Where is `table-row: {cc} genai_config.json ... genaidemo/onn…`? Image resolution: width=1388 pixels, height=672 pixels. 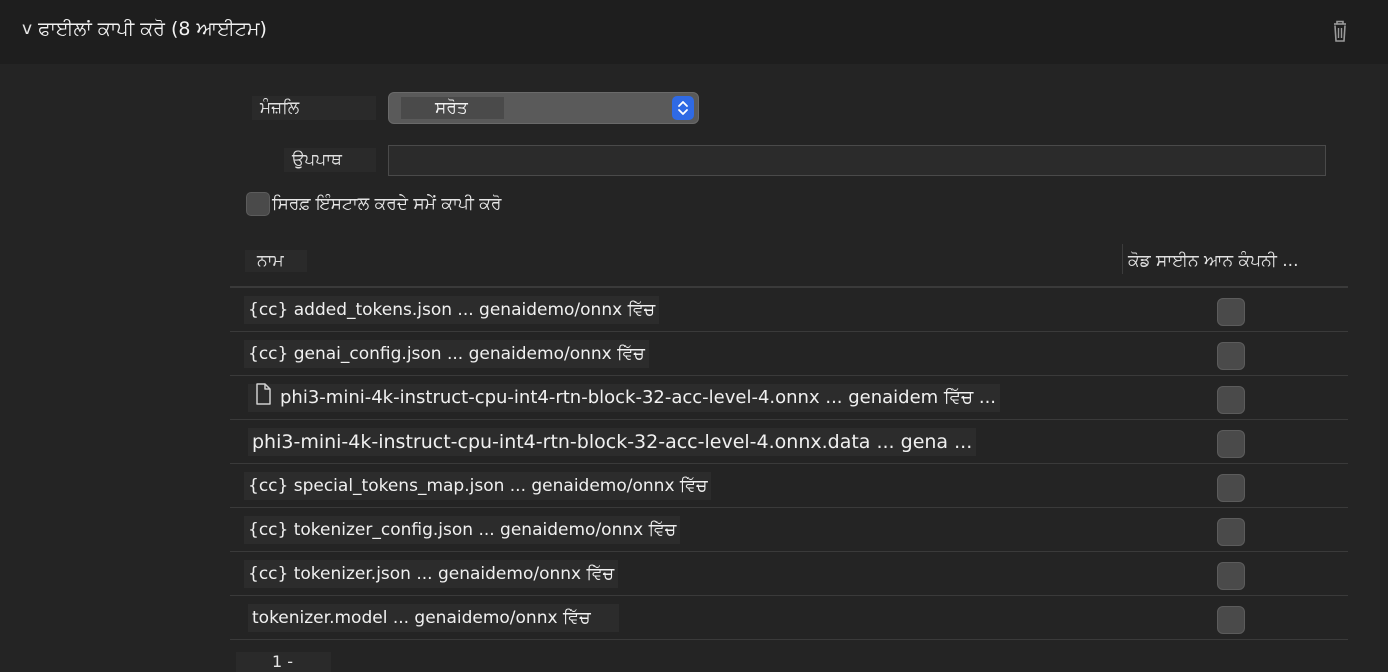
table-row: {cc} genai_config.json ... genaidemo/onn… is located at coordinates (789, 354).